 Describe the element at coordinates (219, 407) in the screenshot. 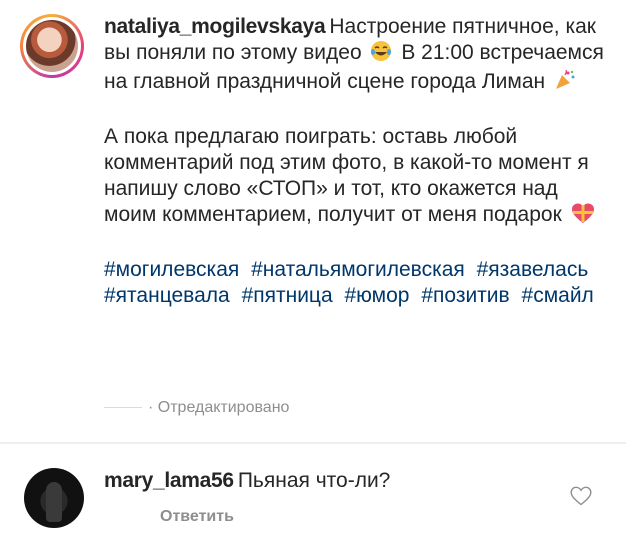

I see `edited-label: · Отредактировано` at that location.